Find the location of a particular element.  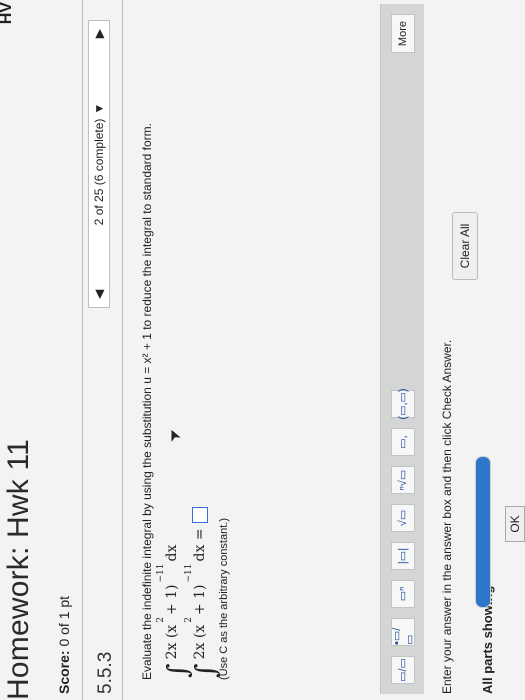

question-navigator: ◀ 2 of 25 (6 complete) ▼ ▶ is located at coordinates (99, 164).